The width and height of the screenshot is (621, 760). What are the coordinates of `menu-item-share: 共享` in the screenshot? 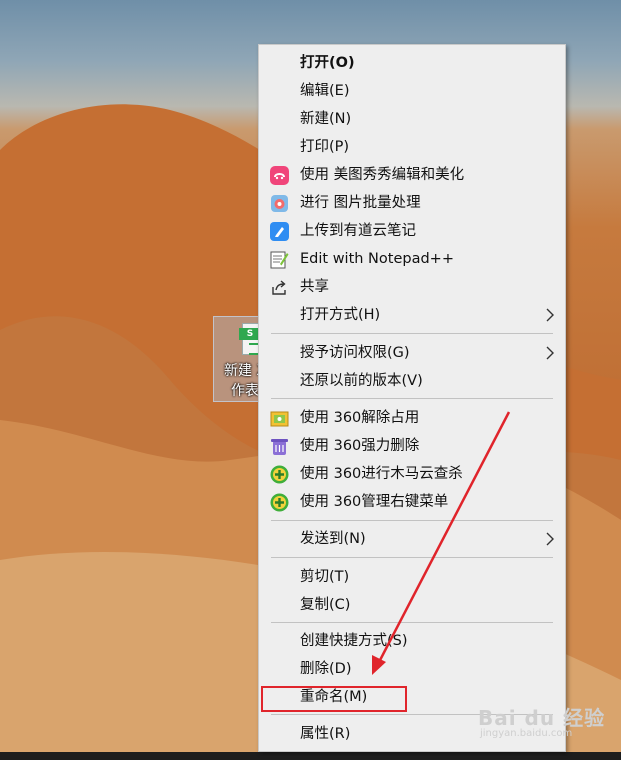 It's located at (412, 287).